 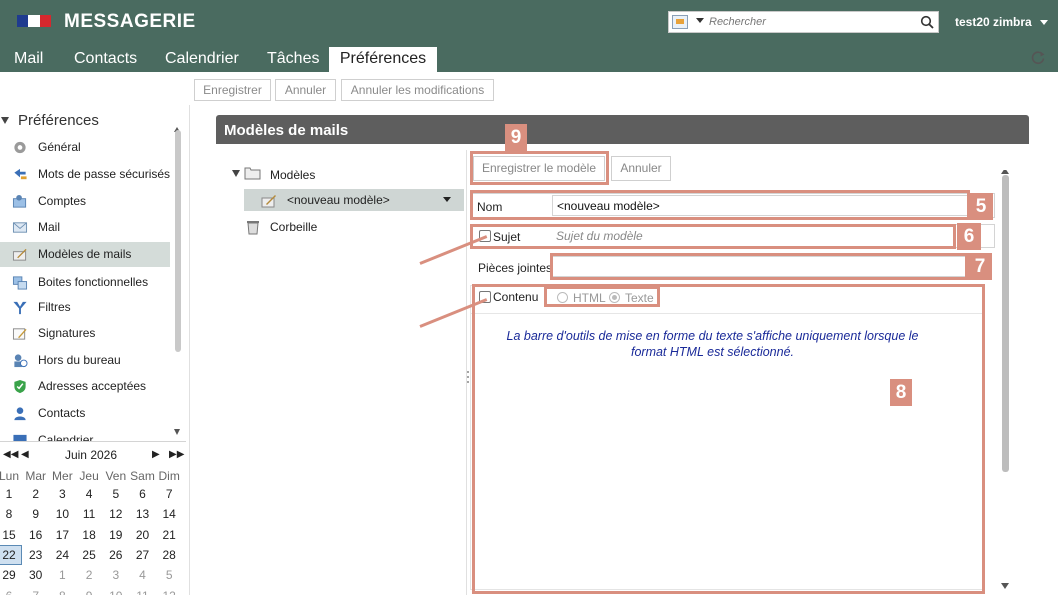 What do you see at coordinates (169, 535) in the screenshot?
I see `calendar-day: 21` at bounding box center [169, 535].